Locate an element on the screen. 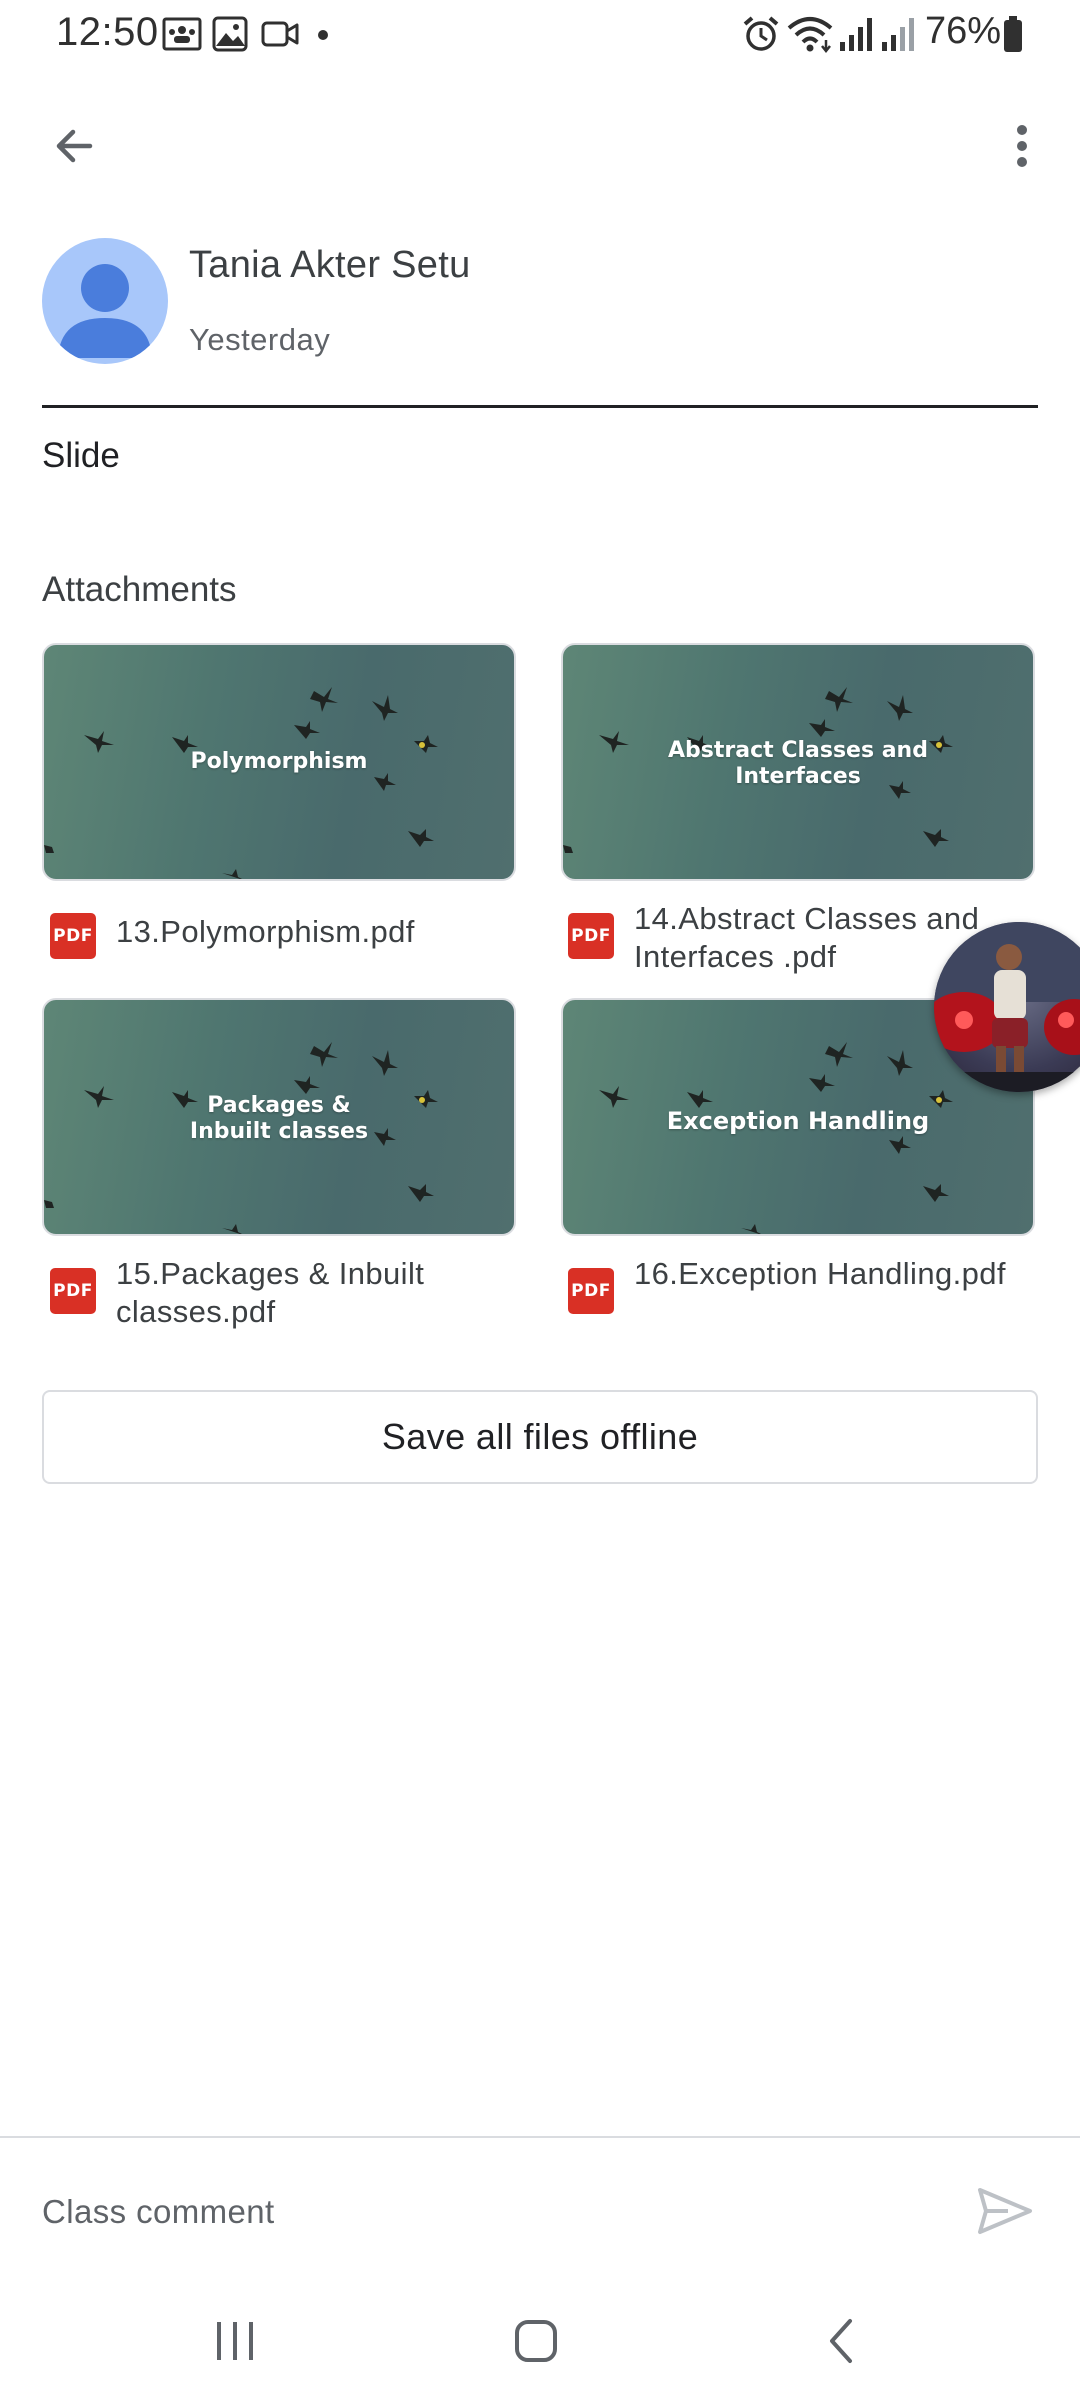 The height and width of the screenshot is (2408, 1080). status-time: 12:50 is located at coordinates (107, 32).